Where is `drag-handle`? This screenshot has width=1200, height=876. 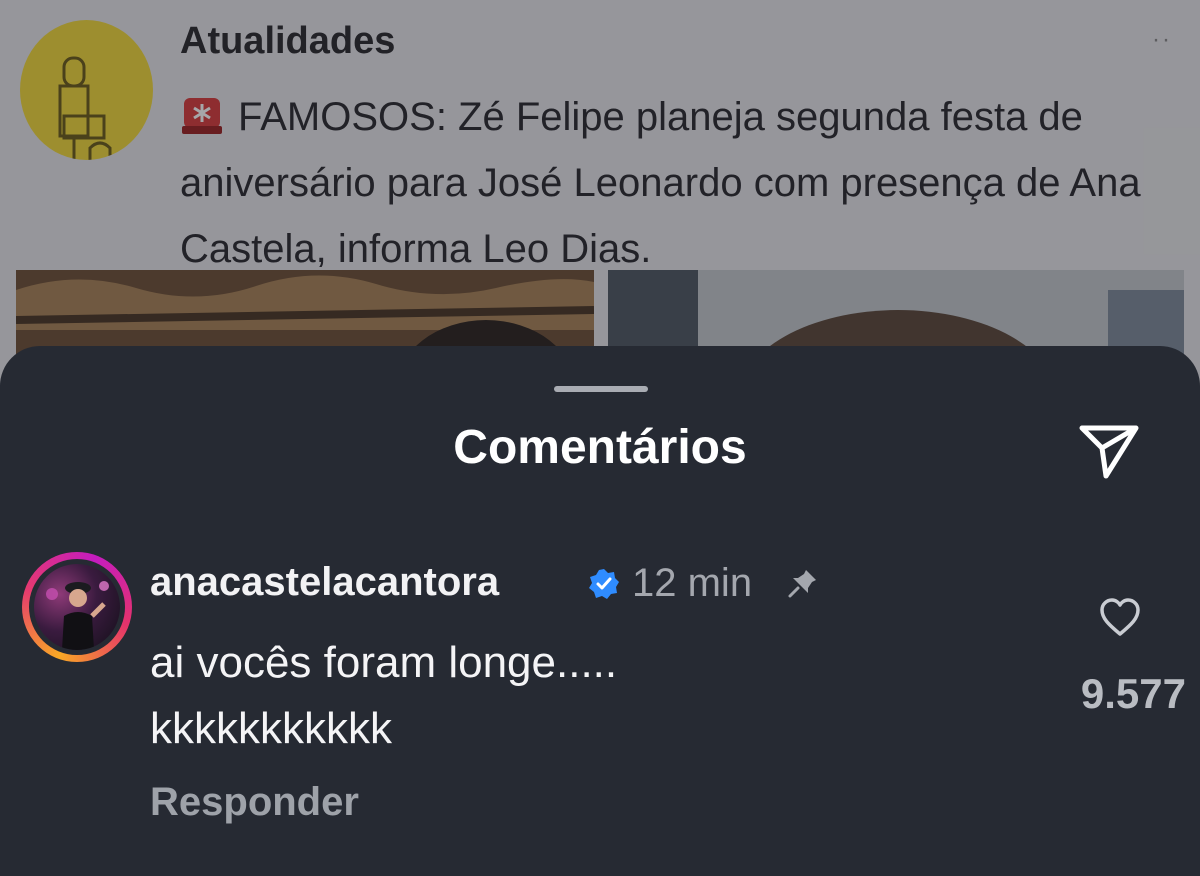 drag-handle is located at coordinates (601, 389).